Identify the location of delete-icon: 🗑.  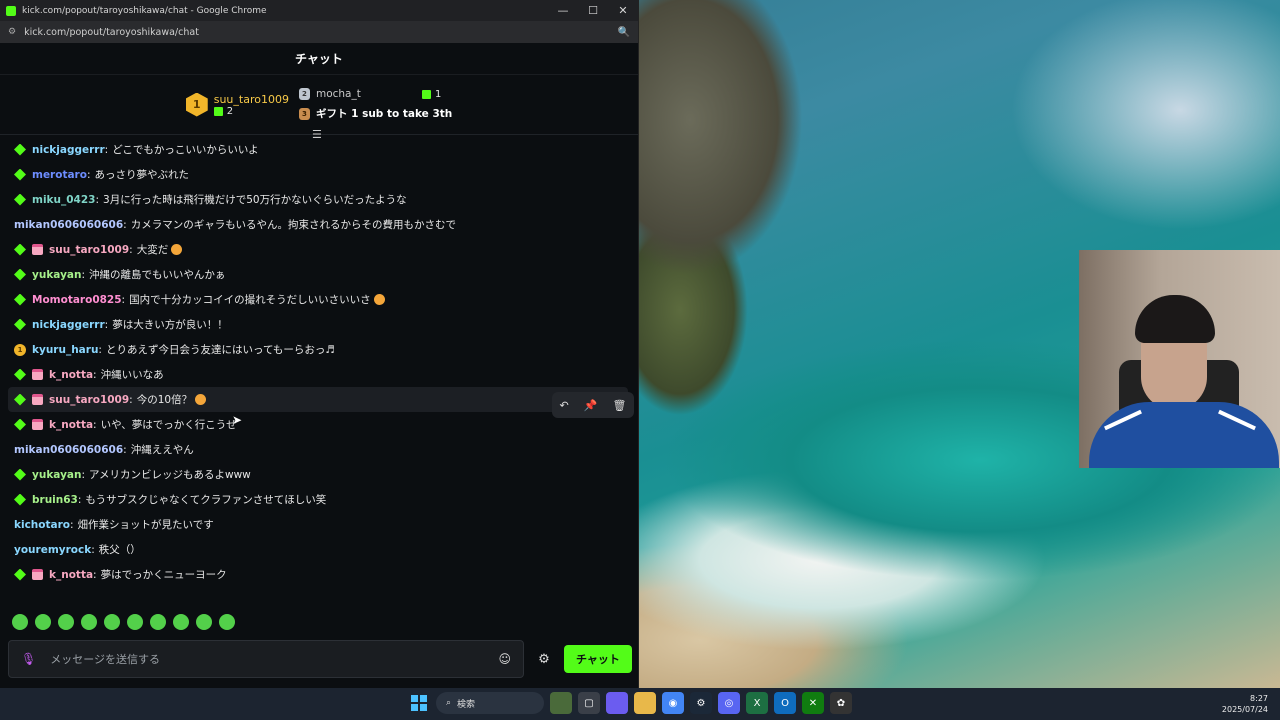
(620, 405).